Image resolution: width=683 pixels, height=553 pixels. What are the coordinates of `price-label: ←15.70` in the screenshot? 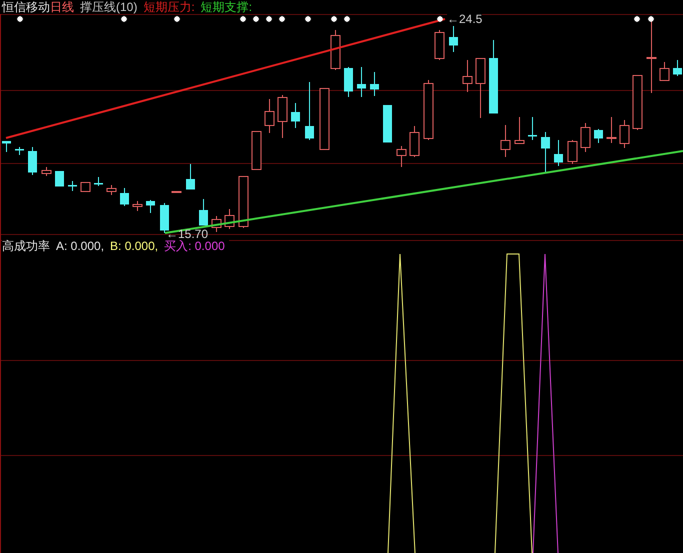 It's located at (187, 234).